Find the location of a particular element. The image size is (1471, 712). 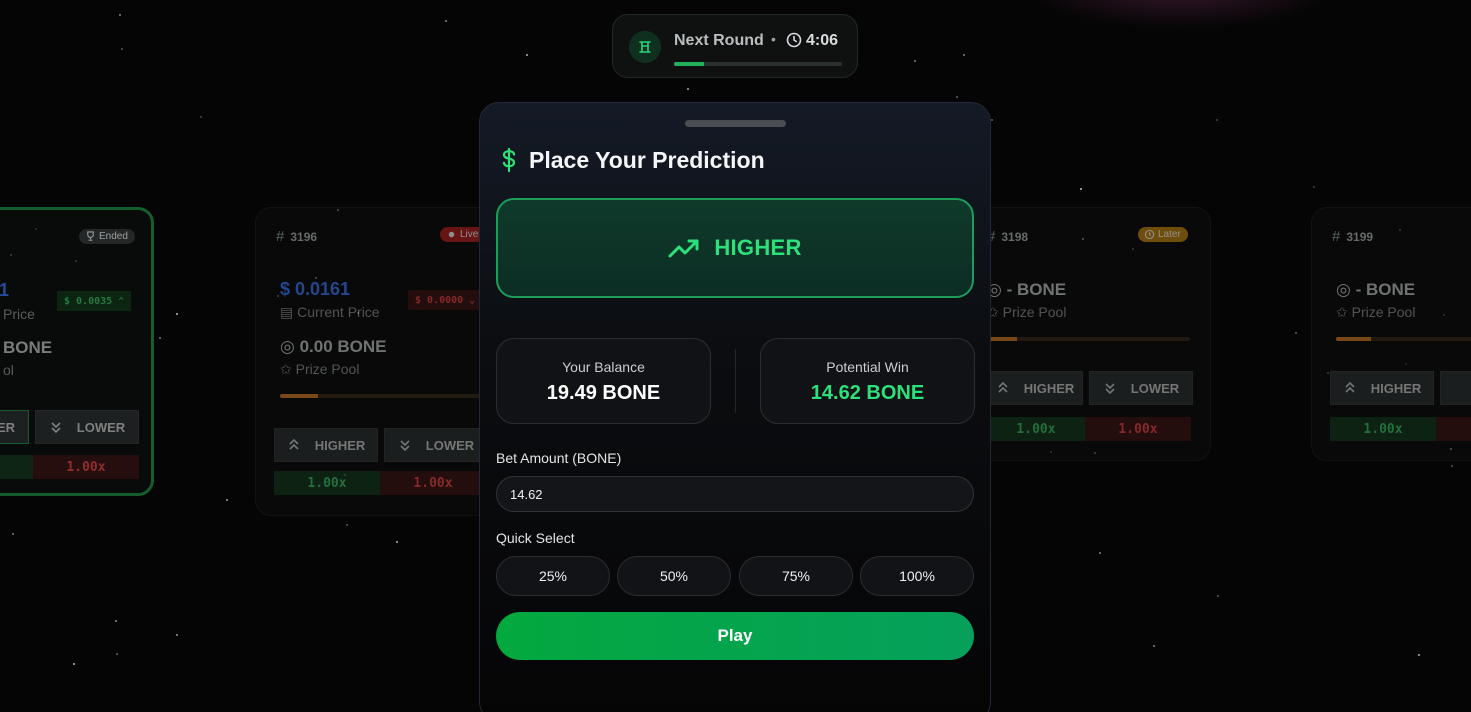

card-price: $ 0.0161 is located at coordinates (315, 289).